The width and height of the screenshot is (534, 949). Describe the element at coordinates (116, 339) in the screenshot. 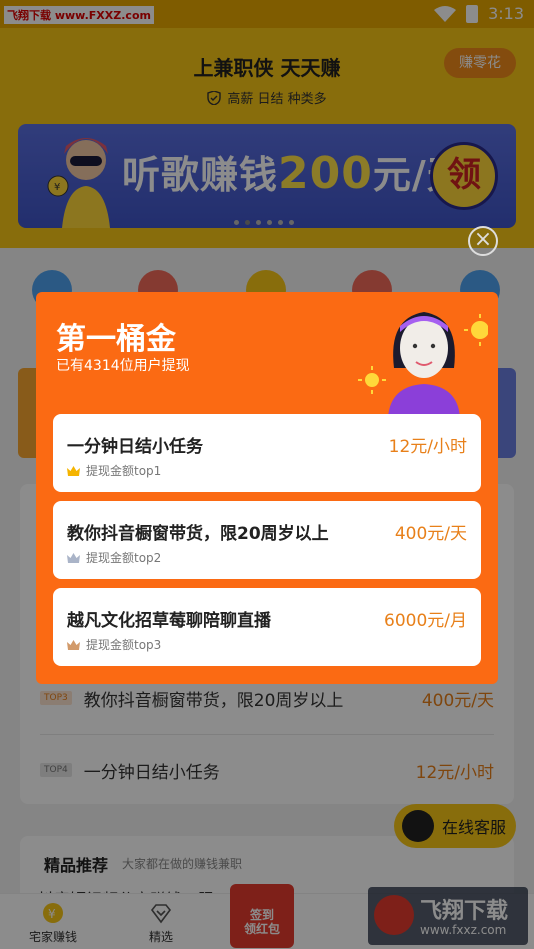

I see `modal-title: 第一桶金` at that location.